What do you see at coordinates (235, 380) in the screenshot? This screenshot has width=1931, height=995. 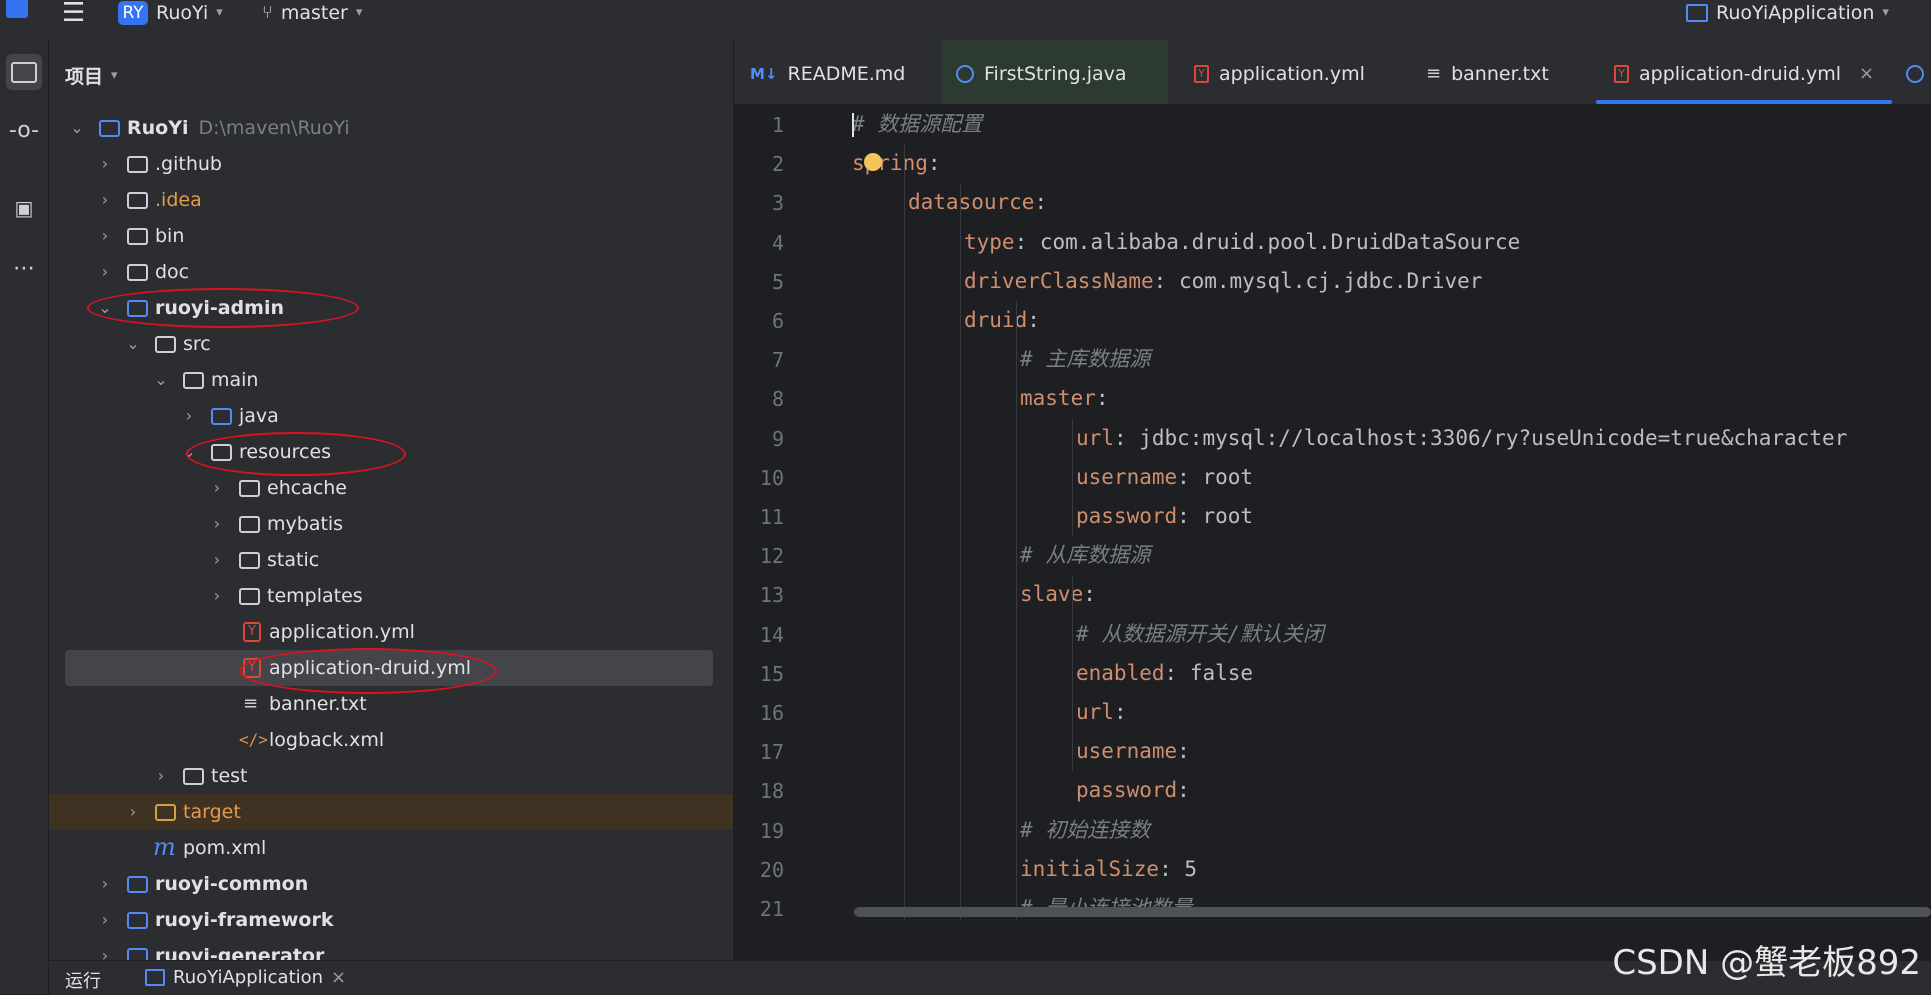 I see `tree-node-label: main` at bounding box center [235, 380].